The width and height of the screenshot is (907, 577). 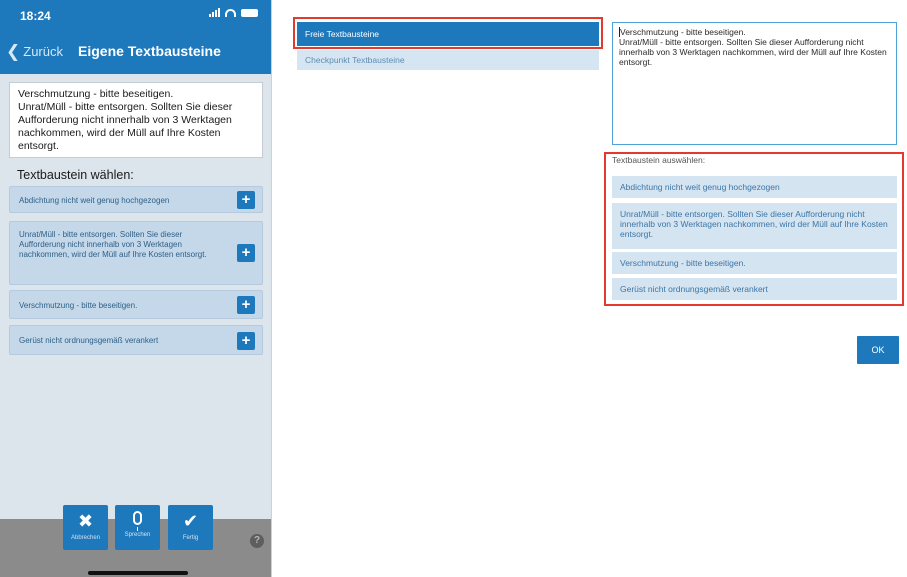 I want to click on back-button: ❮ Zurück, so click(x=34, y=51).